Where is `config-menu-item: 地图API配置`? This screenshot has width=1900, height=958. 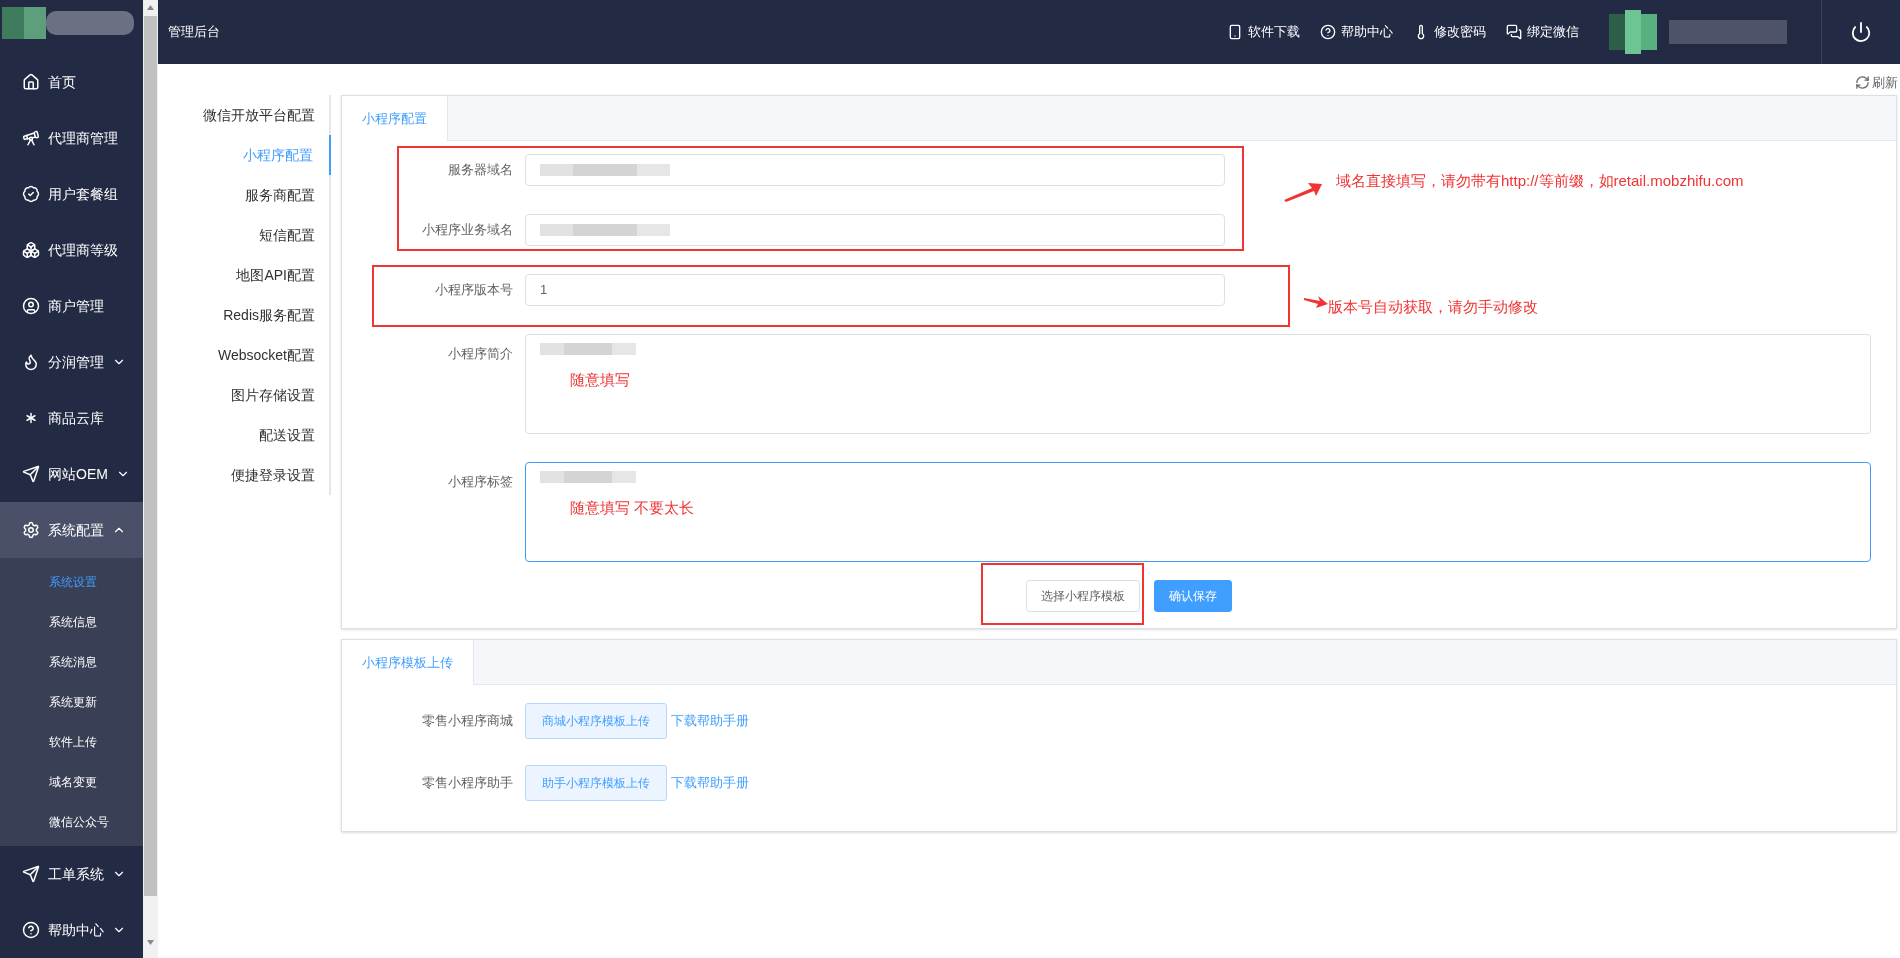
config-menu-item: 地图API配置 is located at coordinates (244, 275).